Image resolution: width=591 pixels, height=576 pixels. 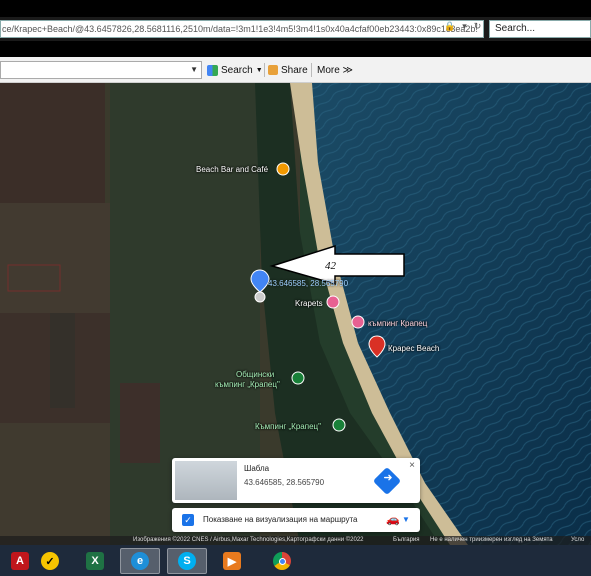 I want to click on annotation-number: 42, so click(x=330, y=266).